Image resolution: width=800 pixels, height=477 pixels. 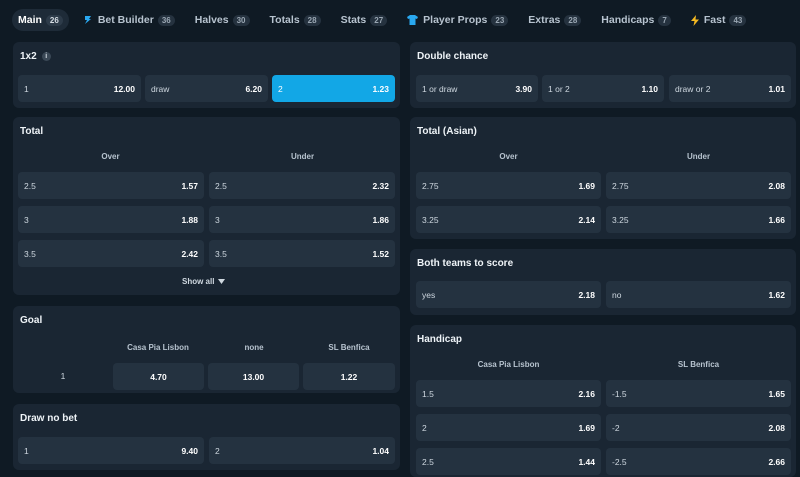 What do you see at coordinates (714, 20) in the screenshot?
I see `tab-label: Fast` at bounding box center [714, 20].